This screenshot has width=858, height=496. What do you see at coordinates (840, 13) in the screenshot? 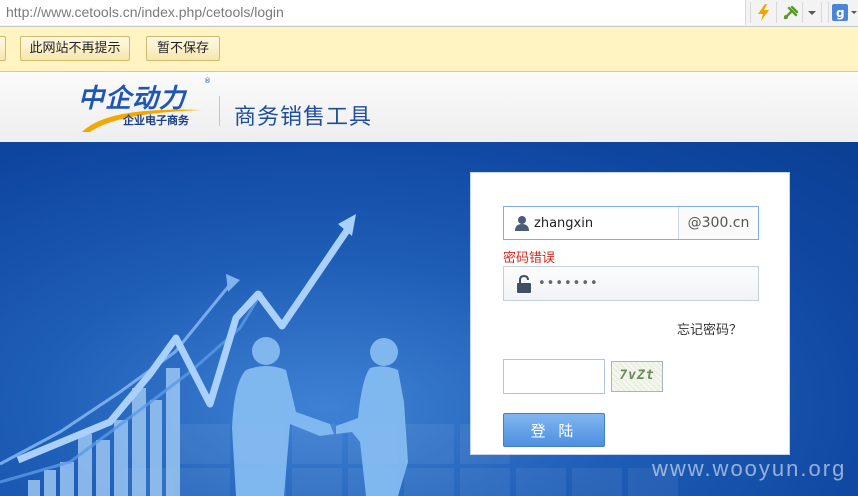
I see `svg-text: g` at bounding box center [840, 13].